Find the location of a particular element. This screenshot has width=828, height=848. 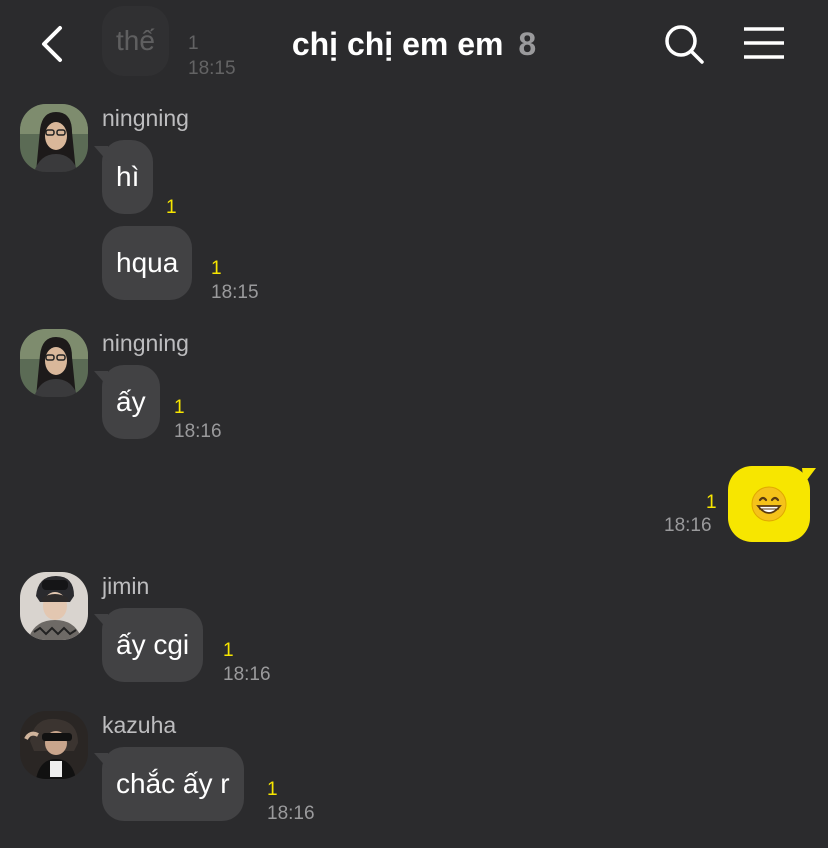

avatar-kazuha is located at coordinates (54, 745).